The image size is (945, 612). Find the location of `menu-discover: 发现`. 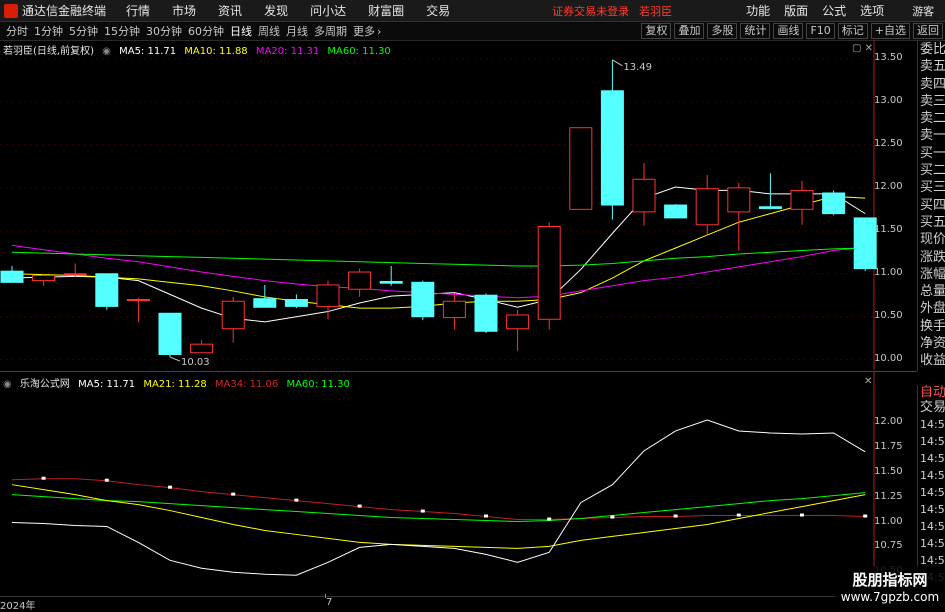

menu-discover: 发现 is located at coordinates (276, 10).